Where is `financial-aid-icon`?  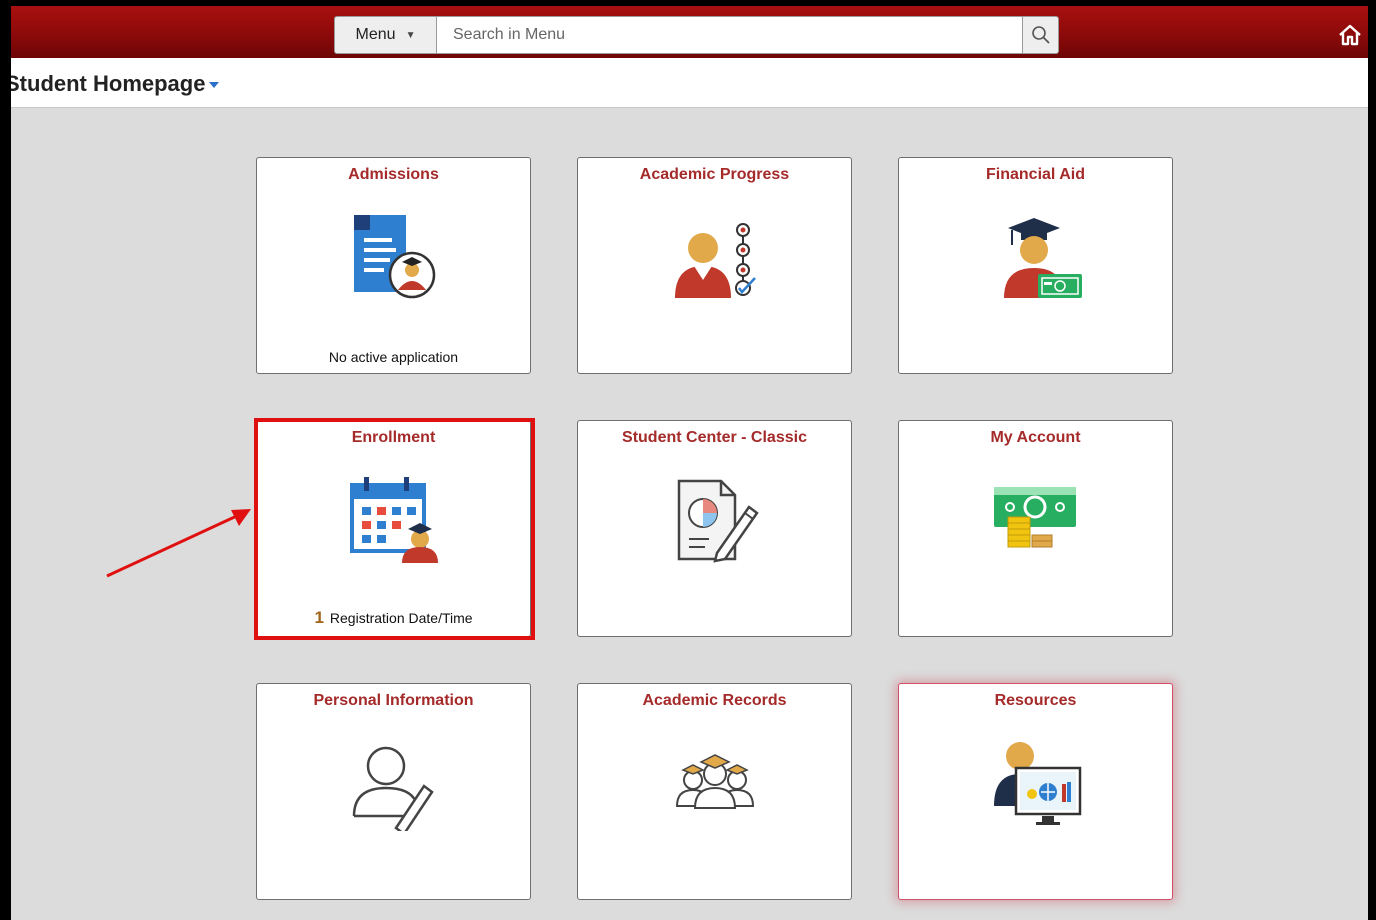
financial-aid-icon is located at coordinates (1043, 258).